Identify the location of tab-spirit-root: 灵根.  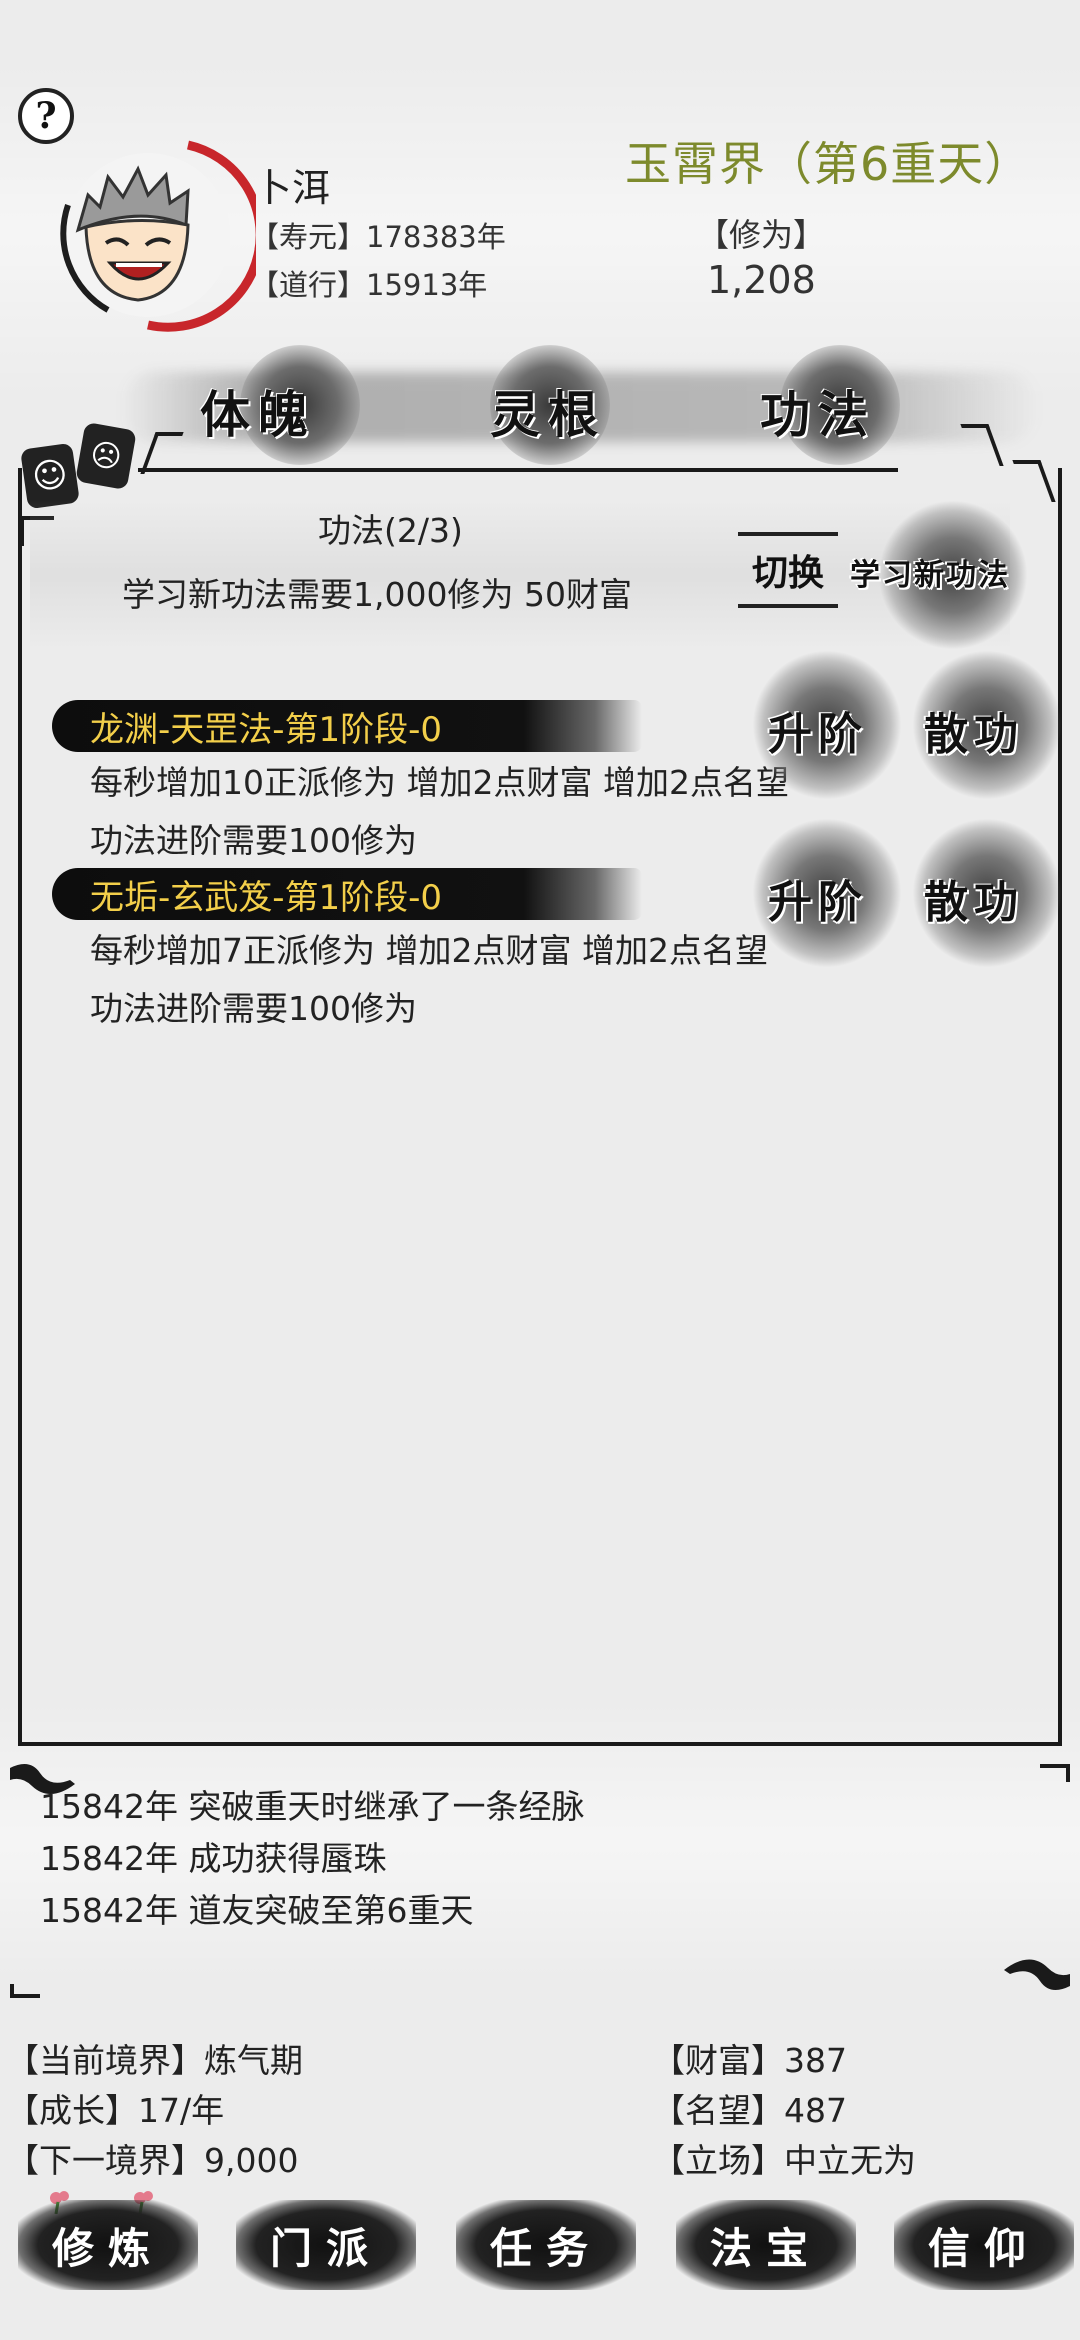
(550, 405).